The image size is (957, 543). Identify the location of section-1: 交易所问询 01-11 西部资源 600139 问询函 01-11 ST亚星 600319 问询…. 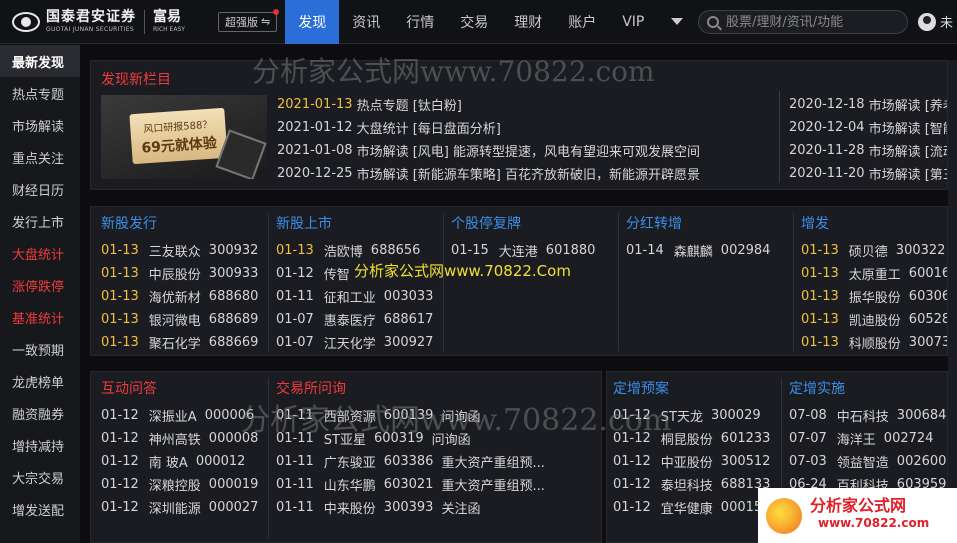
(410, 445).